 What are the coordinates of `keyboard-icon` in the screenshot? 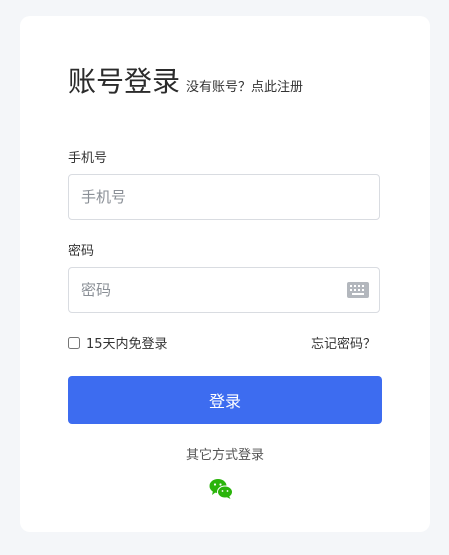 It's located at (358, 290).